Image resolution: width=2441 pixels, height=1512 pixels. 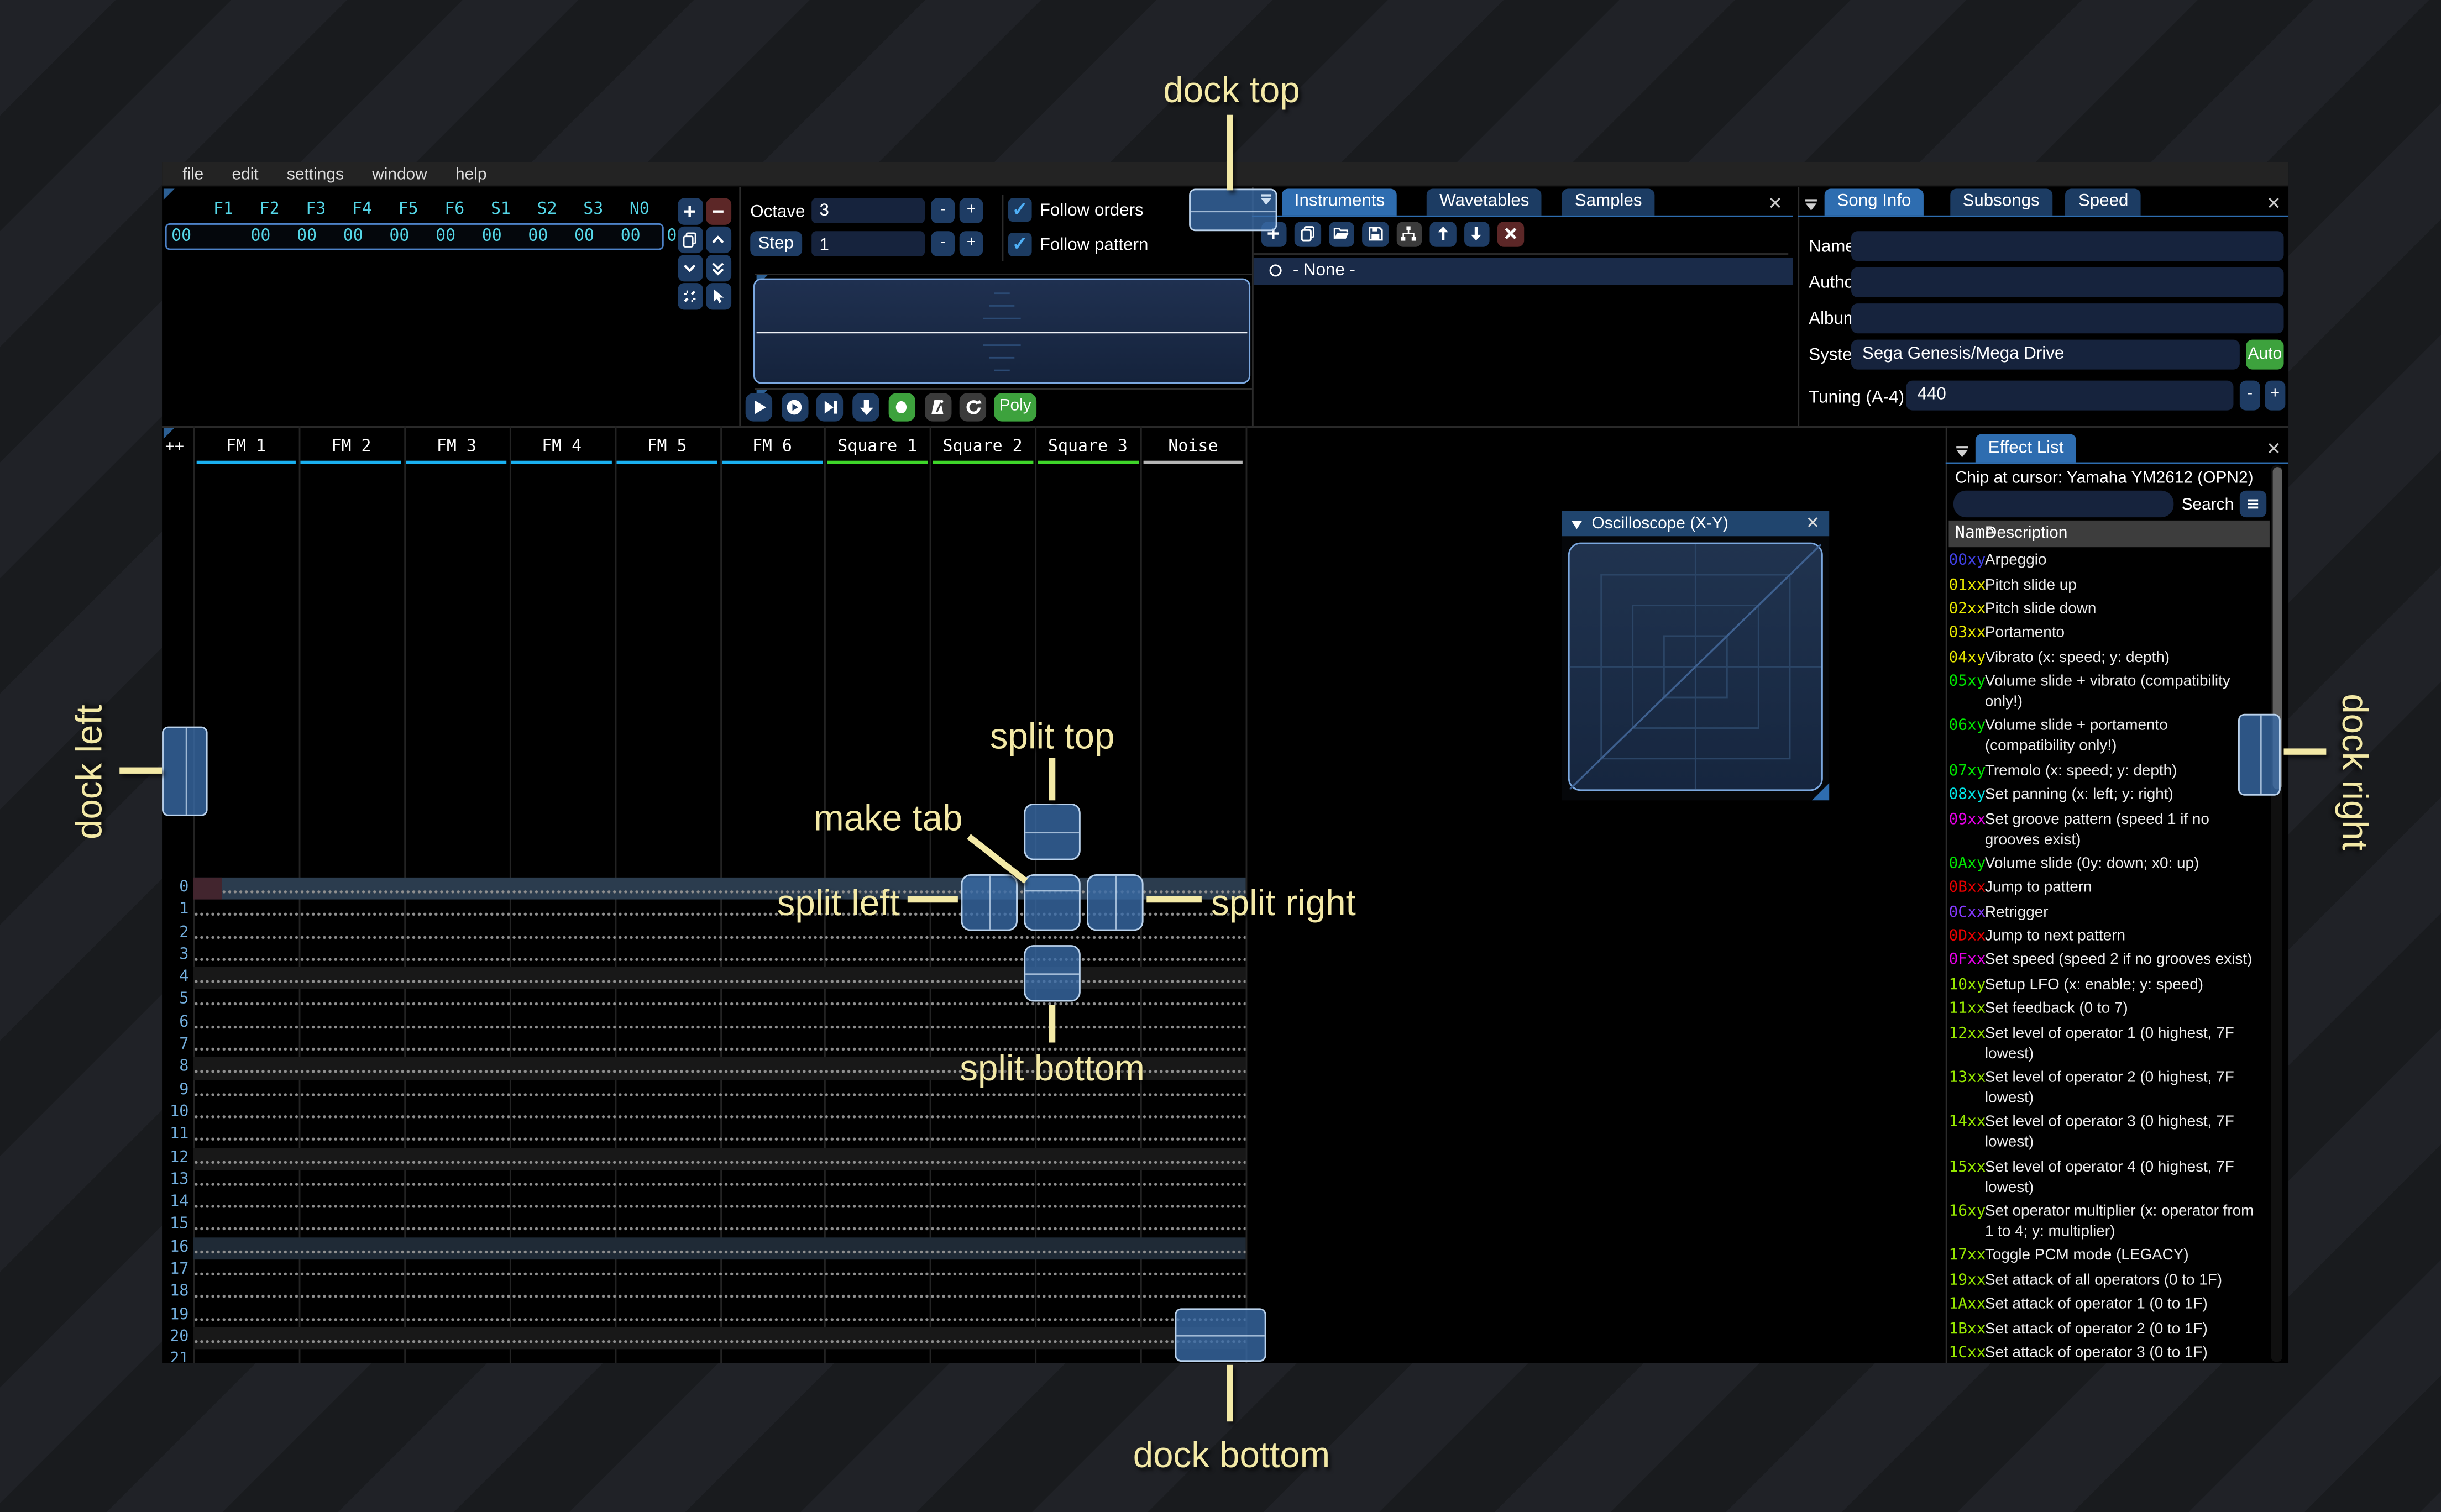 I want to click on pattern-row-14: 14, so click(x=704, y=1203).